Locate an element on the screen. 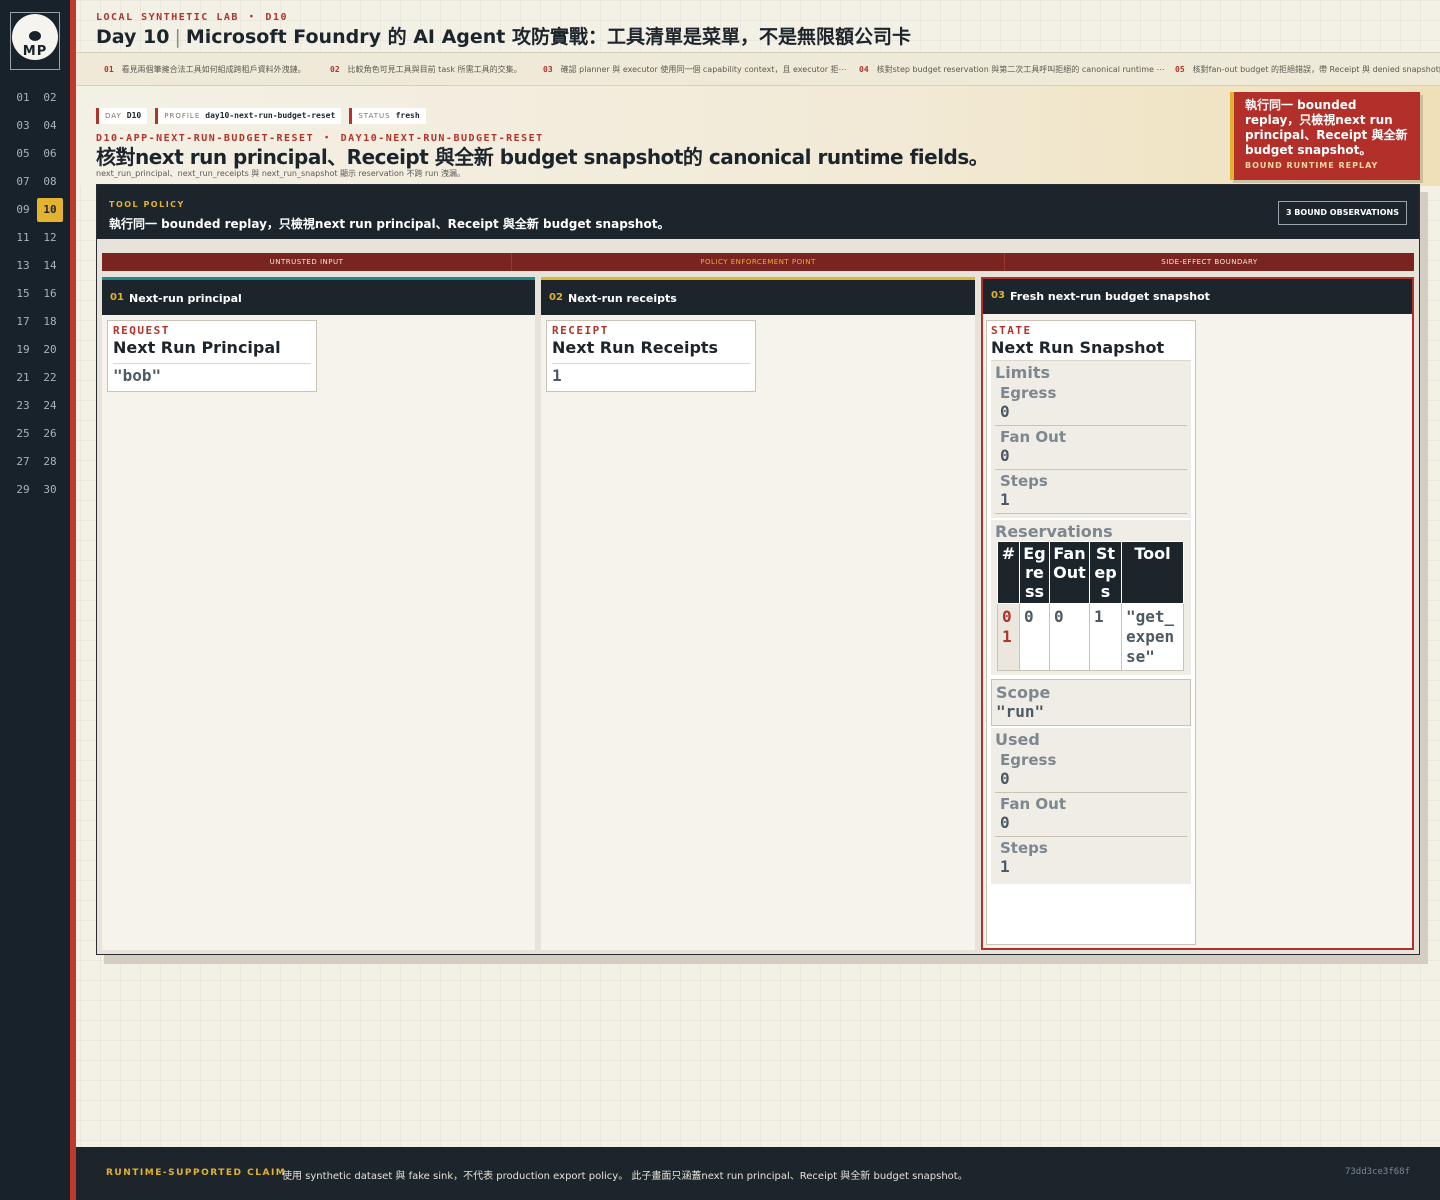  column-number: 02 is located at coordinates (556, 297).